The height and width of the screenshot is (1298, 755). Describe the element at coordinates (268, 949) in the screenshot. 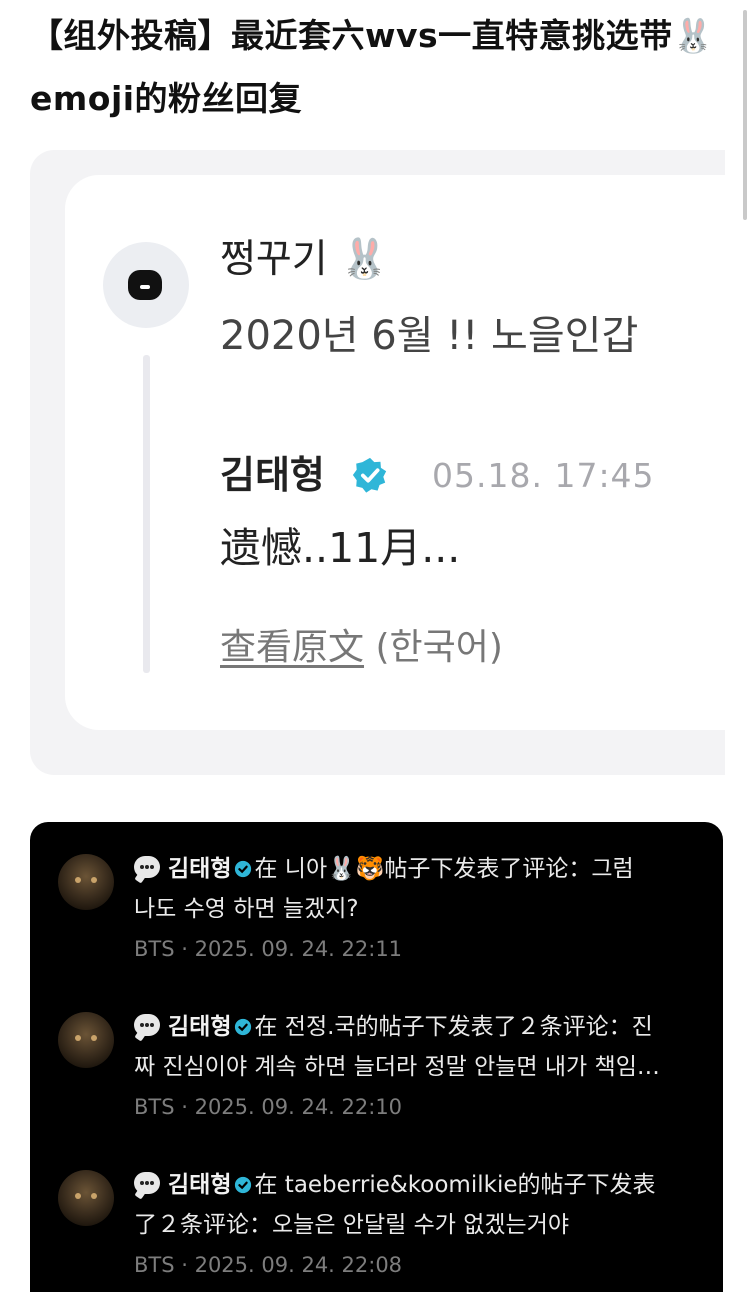

I see `comment-meta: BTS · 2025. 09. 24. 22:11` at that location.